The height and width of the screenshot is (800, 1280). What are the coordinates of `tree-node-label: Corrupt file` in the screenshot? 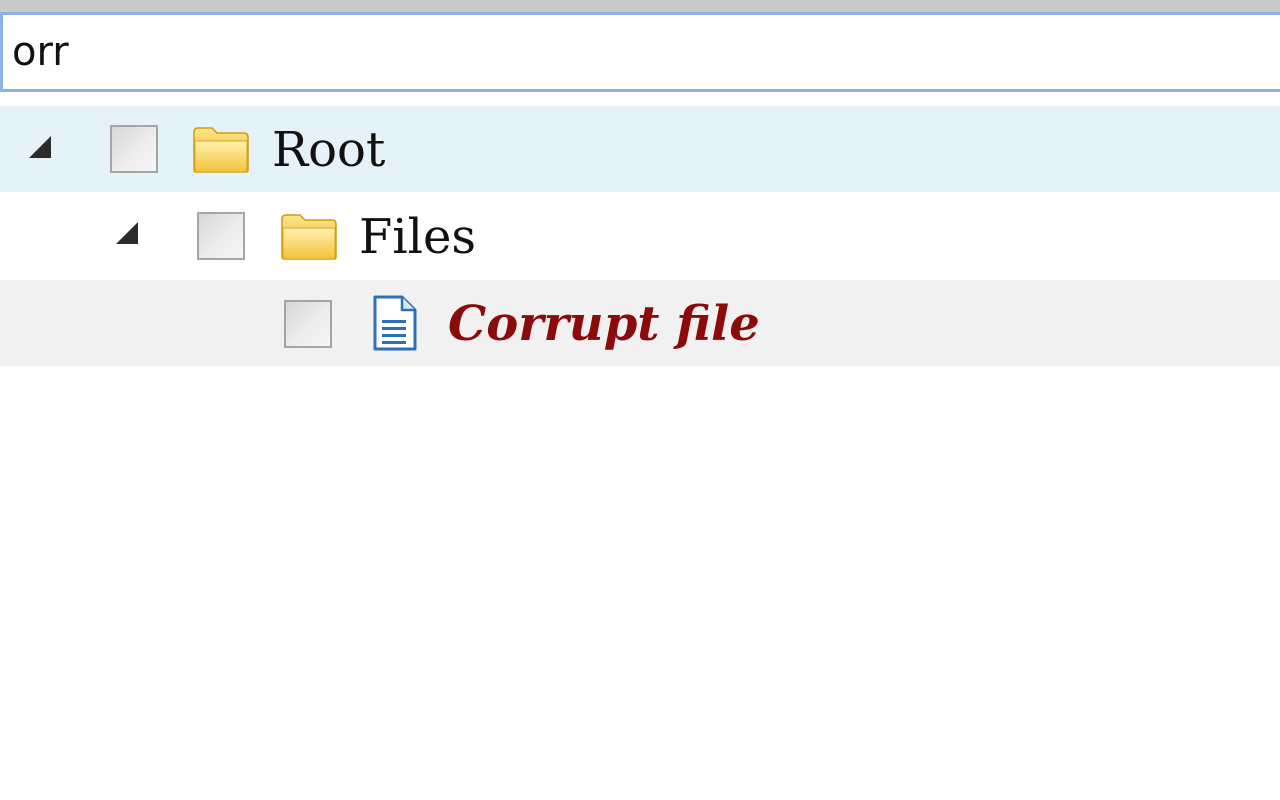 It's located at (604, 324).